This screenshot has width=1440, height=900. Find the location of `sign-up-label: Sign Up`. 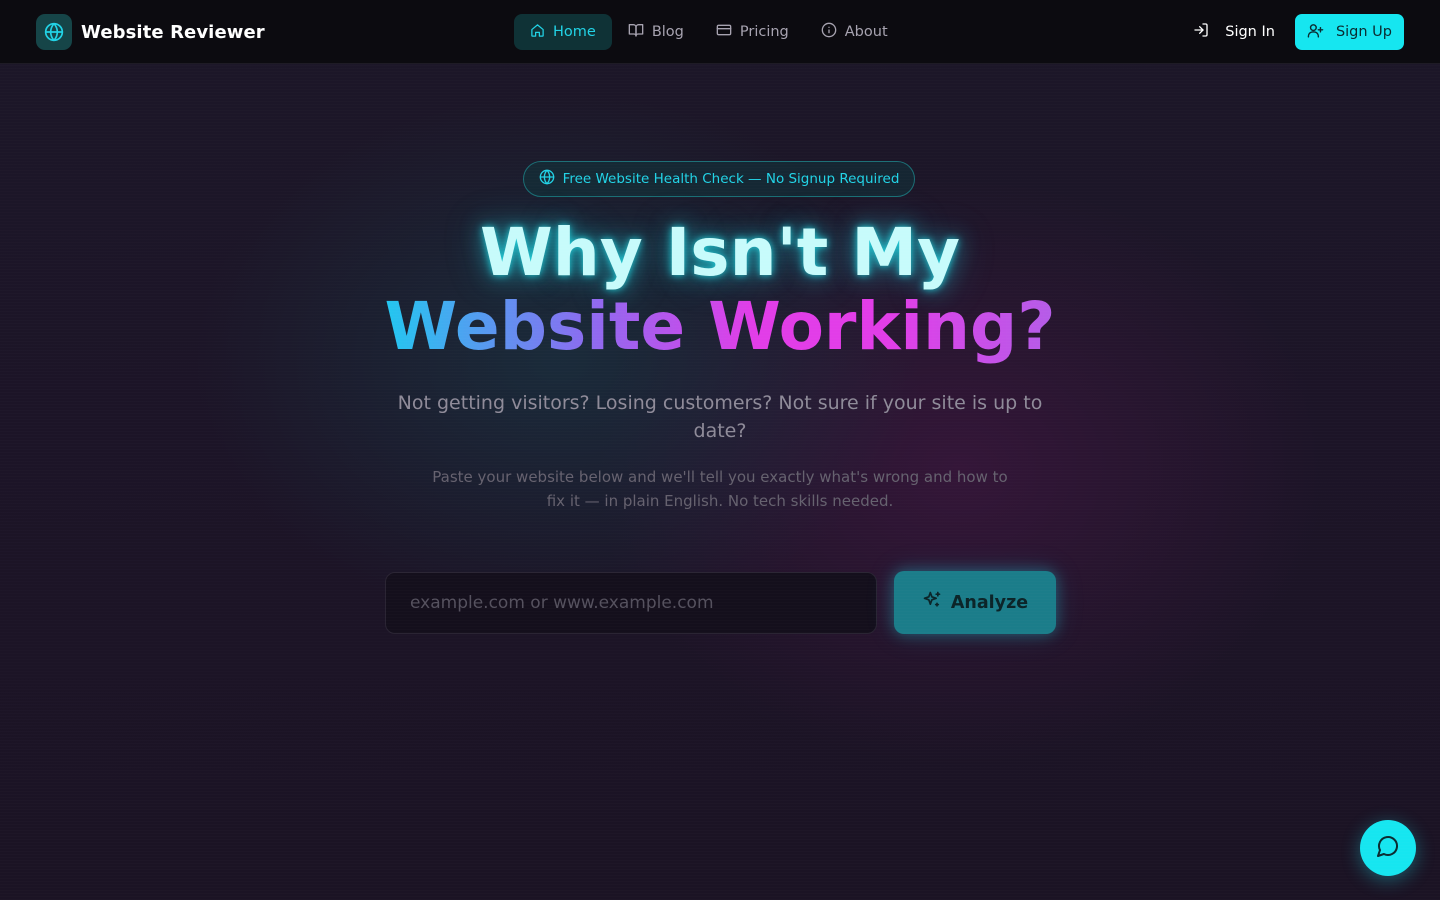

sign-up-label: Sign Up is located at coordinates (1363, 32).